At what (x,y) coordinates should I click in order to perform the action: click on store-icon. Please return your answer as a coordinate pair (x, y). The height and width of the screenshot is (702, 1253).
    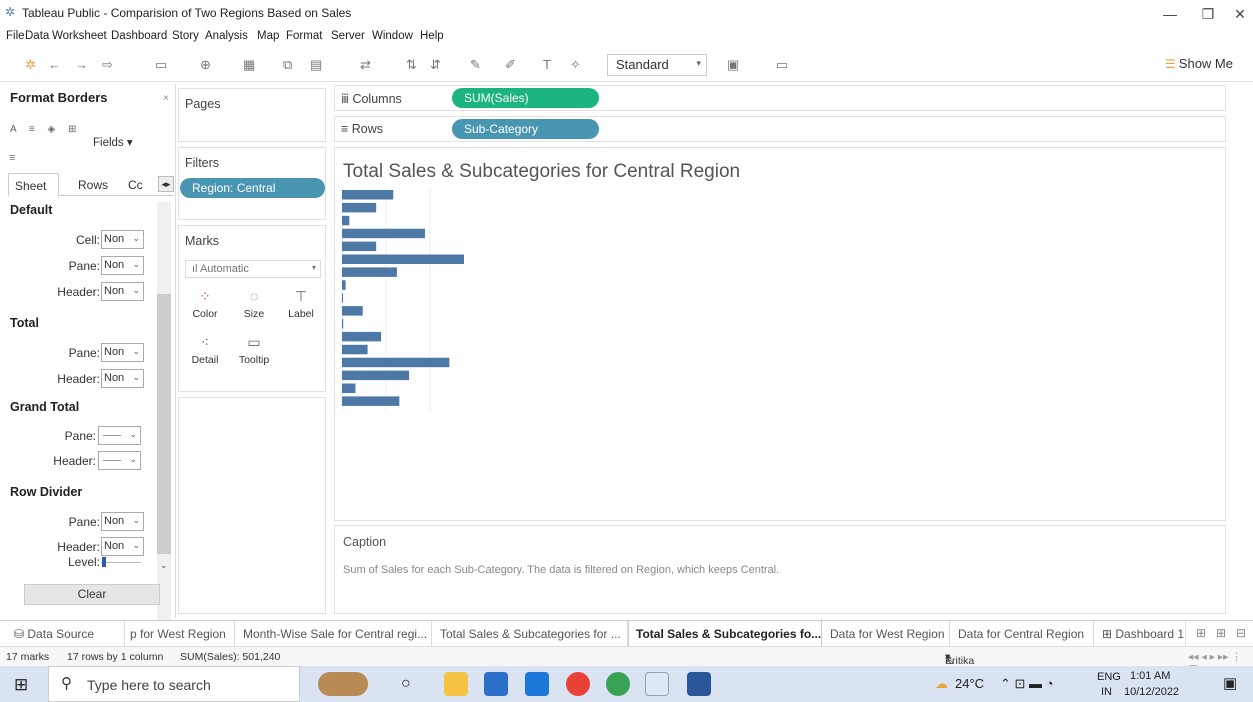
    Looking at the image, I should click on (496, 684).